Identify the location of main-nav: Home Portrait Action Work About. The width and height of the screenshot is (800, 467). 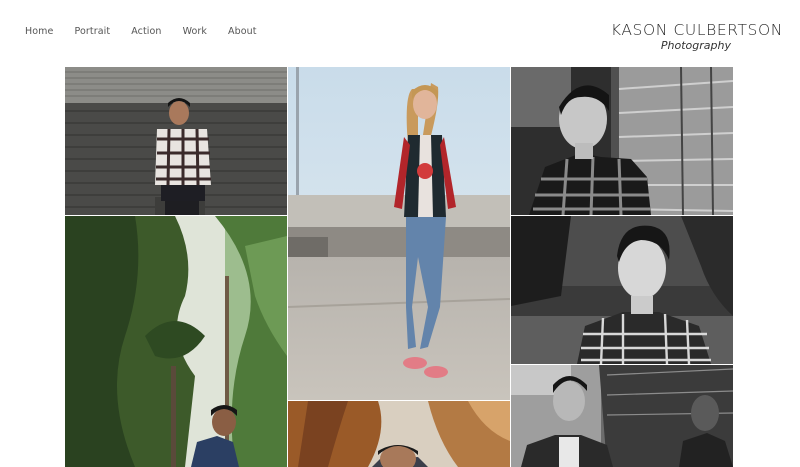
(151, 31).